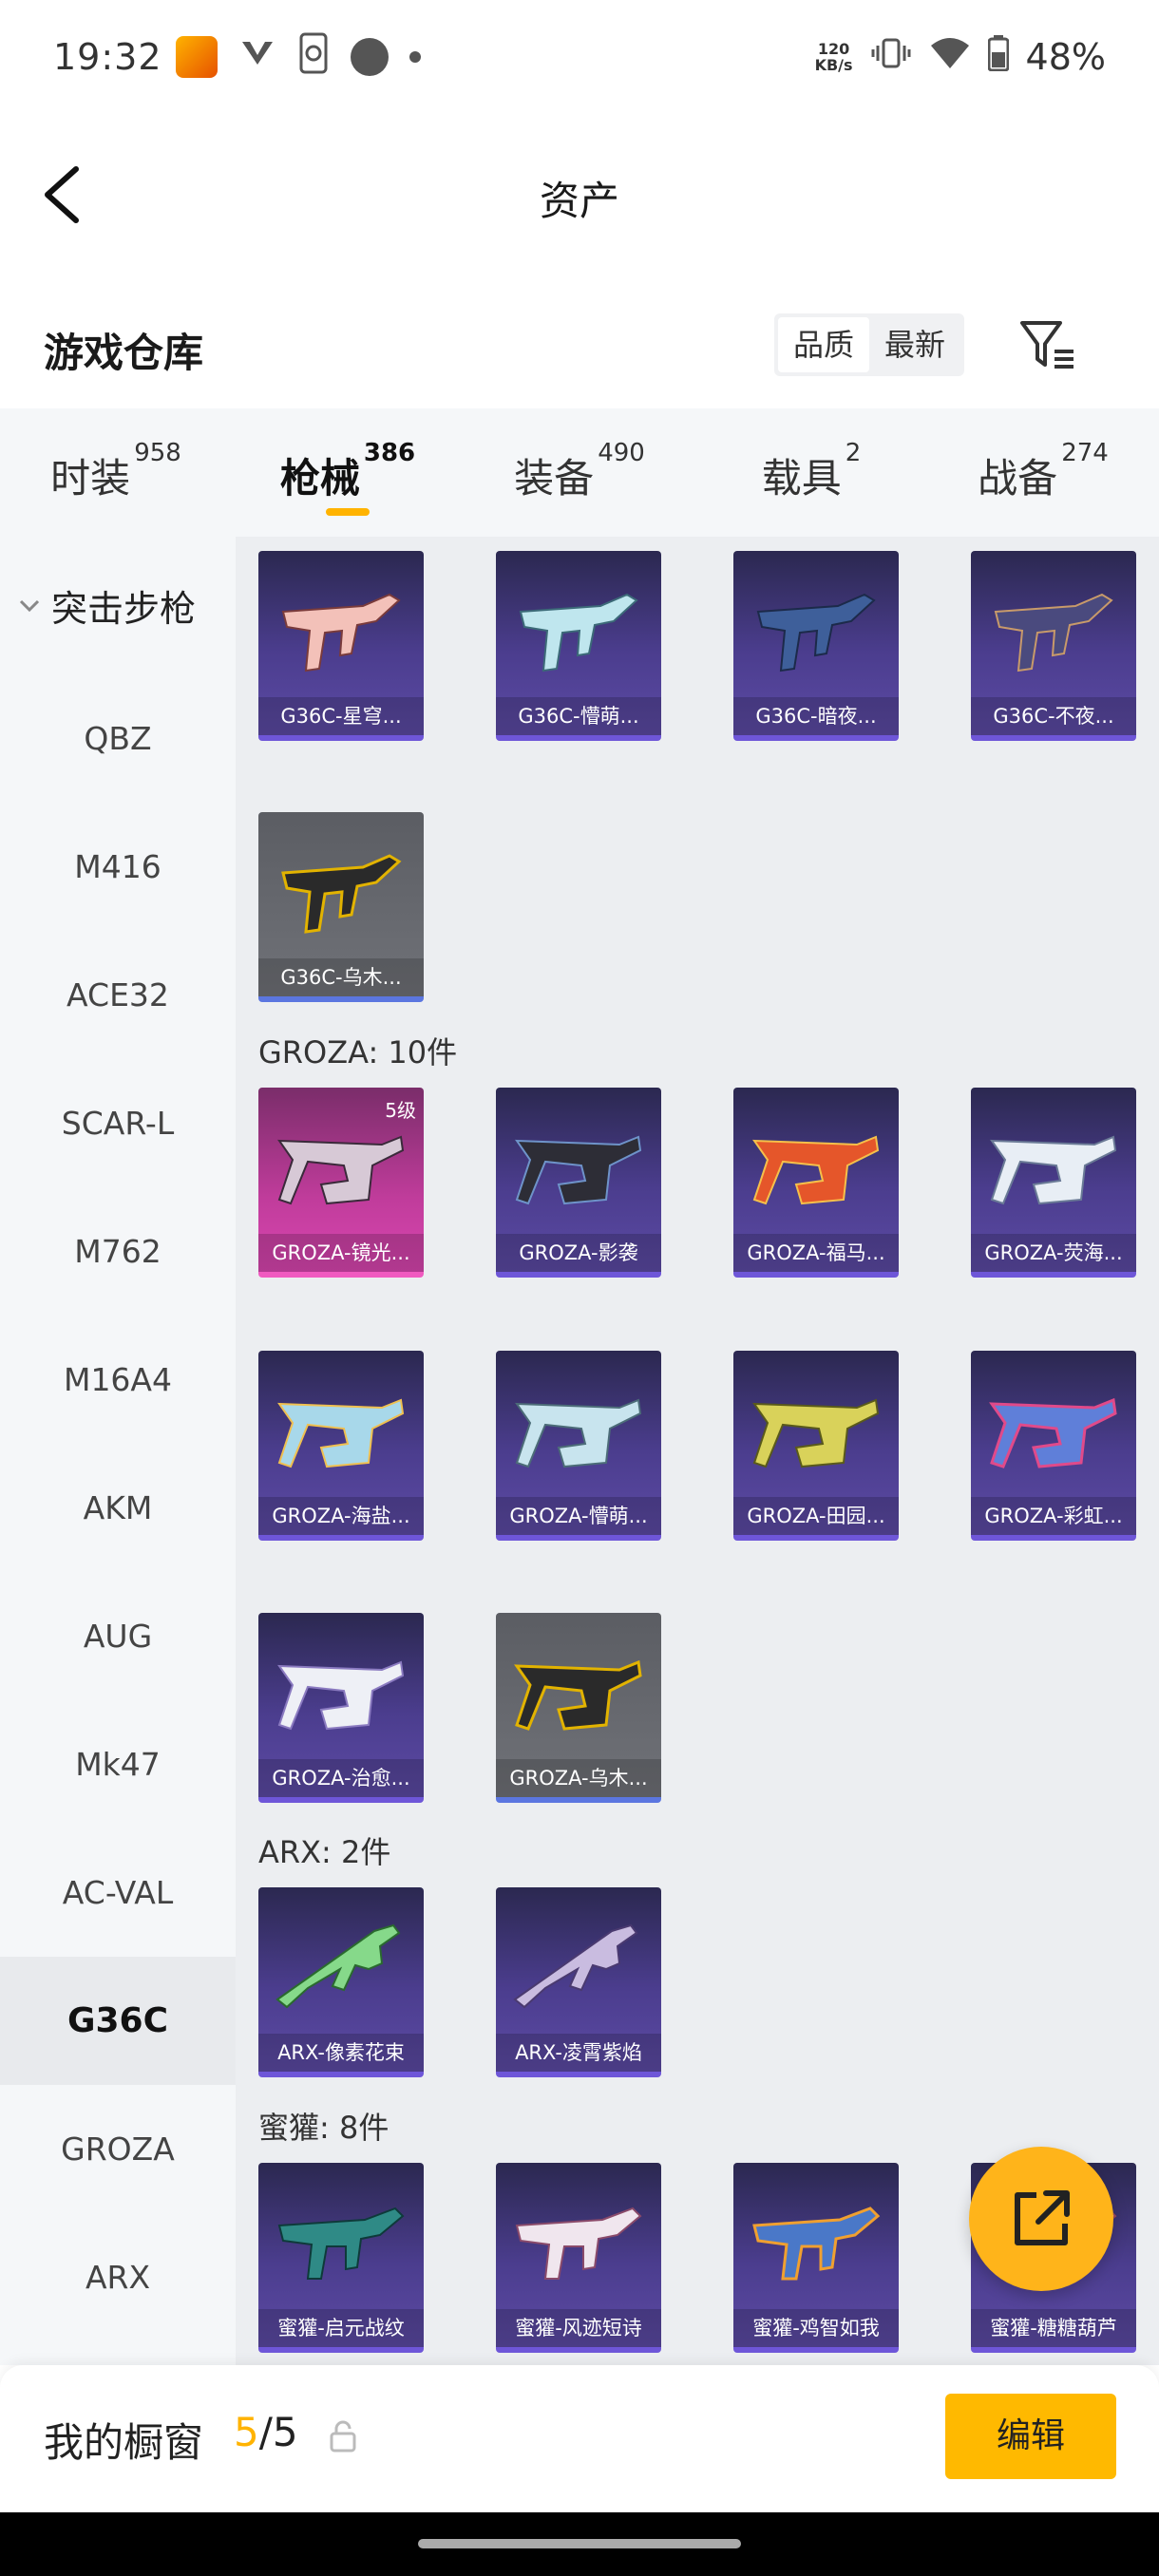 The width and height of the screenshot is (1159, 2576). Describe the element at coordinates (196, 57) in the screenshot. I see `app-badge-icon` at that location.